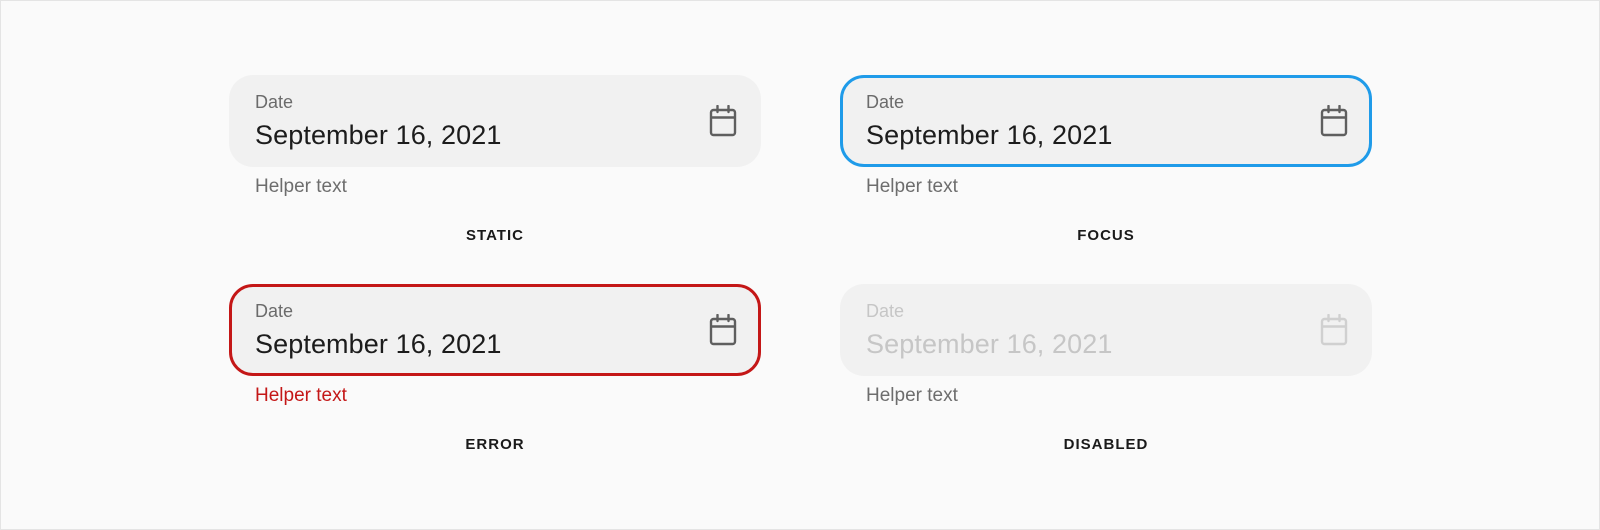 The width and height of the screenshot is (1600, 530). Describe the element at coordinates (495, 444) in the screenshot. I see `state-caption-error: ERROR` at that location.